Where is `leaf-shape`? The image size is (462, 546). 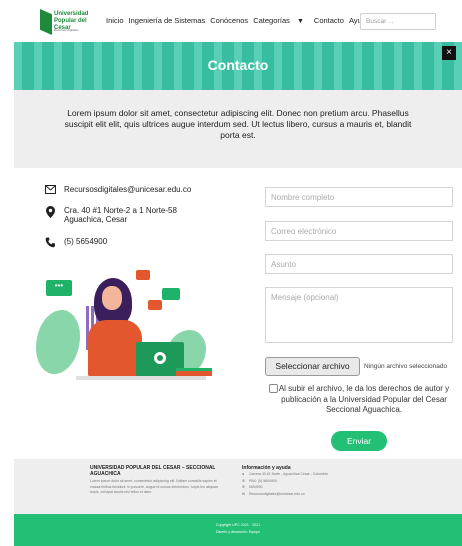 leaf-shape is located at coordinates (58, 342).